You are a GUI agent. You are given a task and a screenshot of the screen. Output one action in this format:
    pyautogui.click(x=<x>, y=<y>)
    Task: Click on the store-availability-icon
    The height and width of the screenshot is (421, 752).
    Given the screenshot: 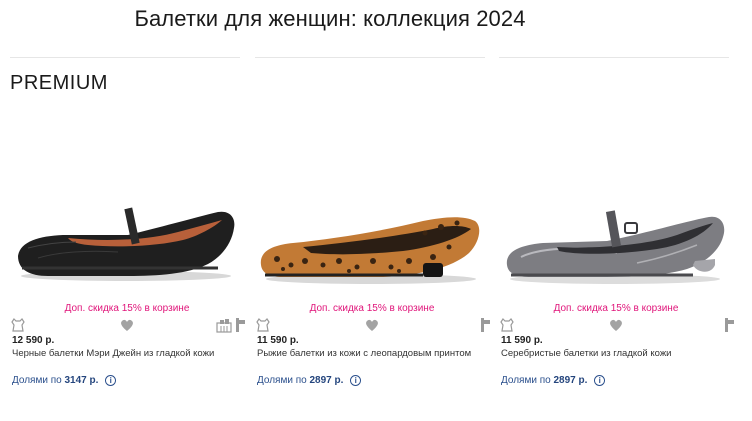 What is the action you would take?
    pyautogui.click(x=224, y=325)
    